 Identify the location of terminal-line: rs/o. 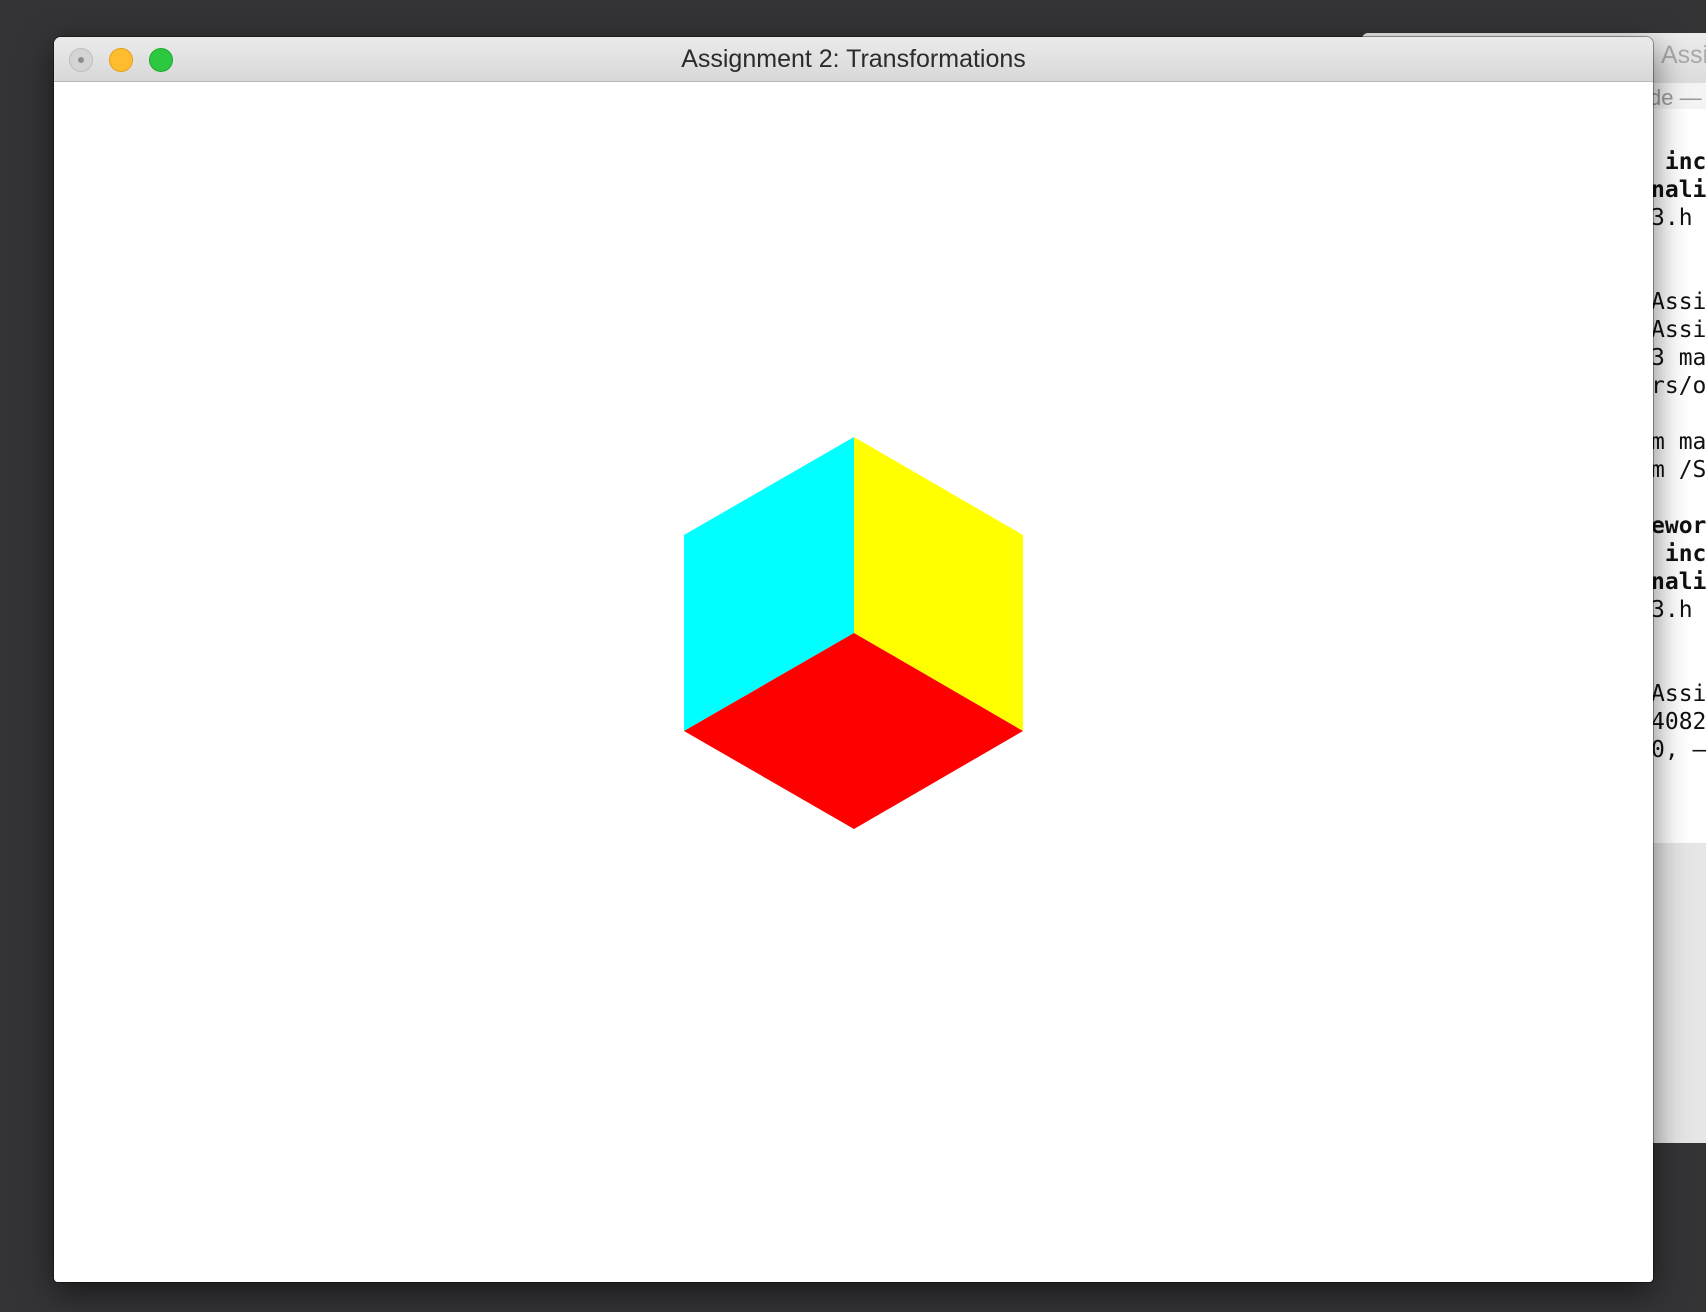
(1678, 386).